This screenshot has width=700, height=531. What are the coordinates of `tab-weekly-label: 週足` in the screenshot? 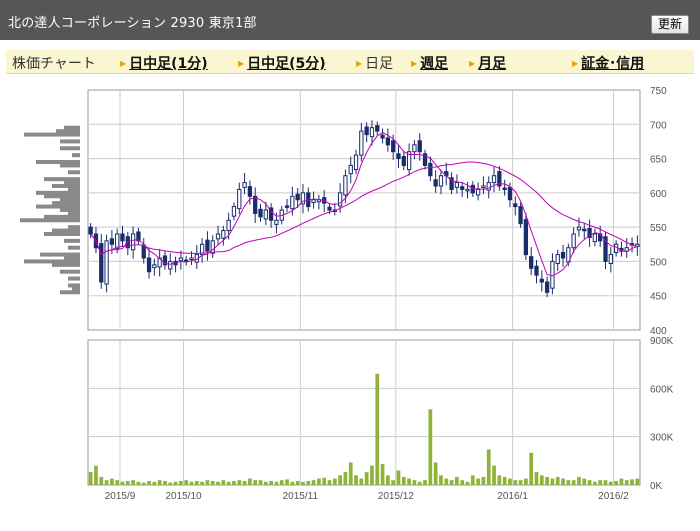 It's located at (434, 63).